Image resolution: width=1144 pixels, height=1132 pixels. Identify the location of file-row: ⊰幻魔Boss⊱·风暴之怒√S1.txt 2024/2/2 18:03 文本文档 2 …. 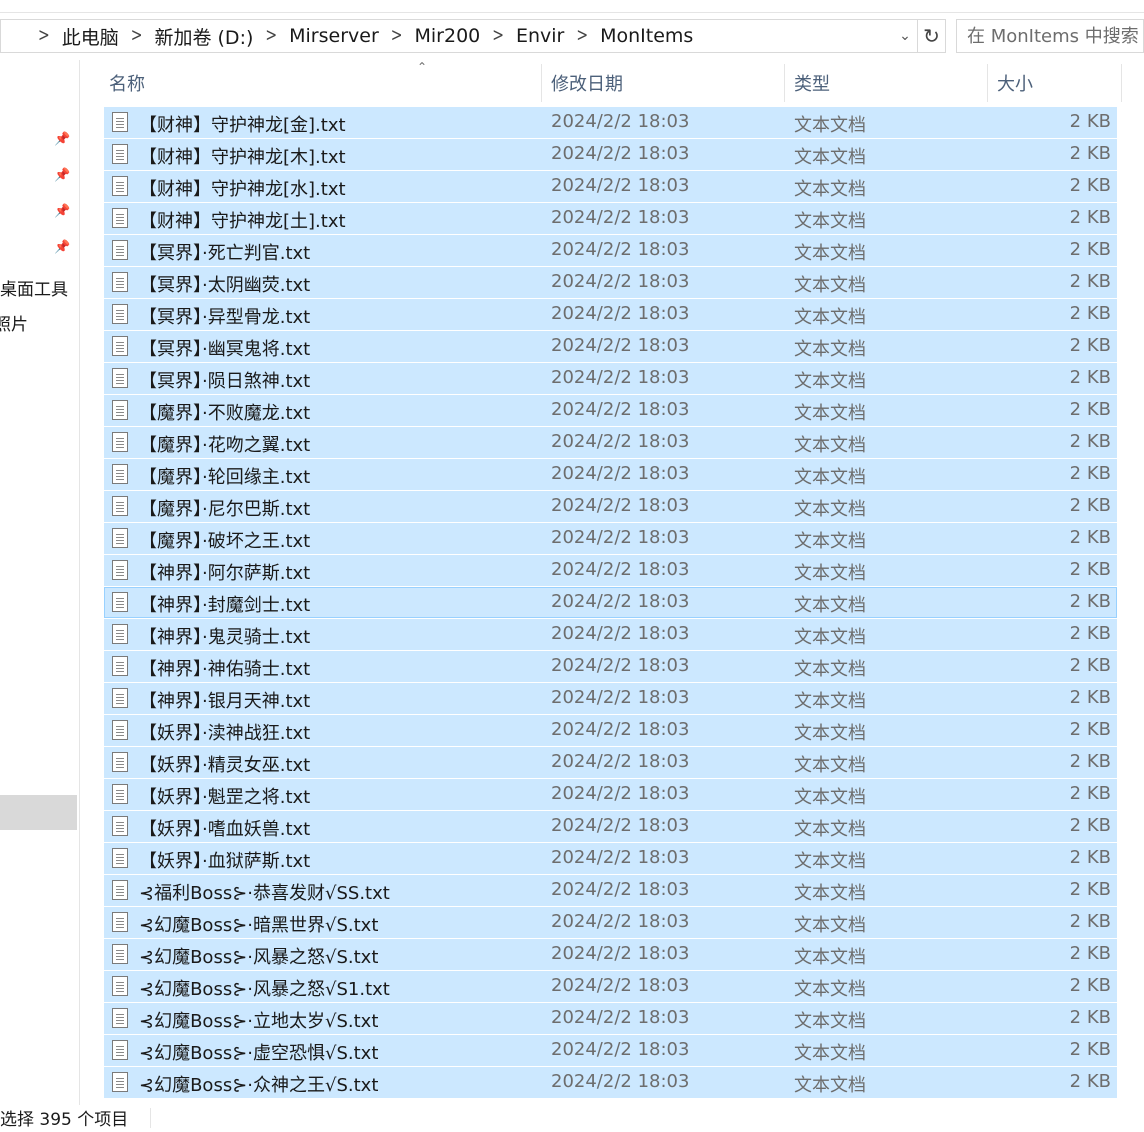
(610, 986).